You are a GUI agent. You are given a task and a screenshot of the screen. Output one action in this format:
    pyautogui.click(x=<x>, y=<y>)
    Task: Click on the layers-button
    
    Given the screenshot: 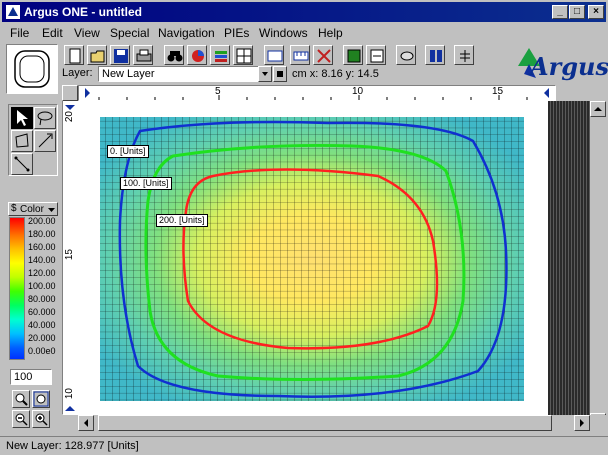 What is the action you would take?
    pyautogui.click(x=220, y=55)
    